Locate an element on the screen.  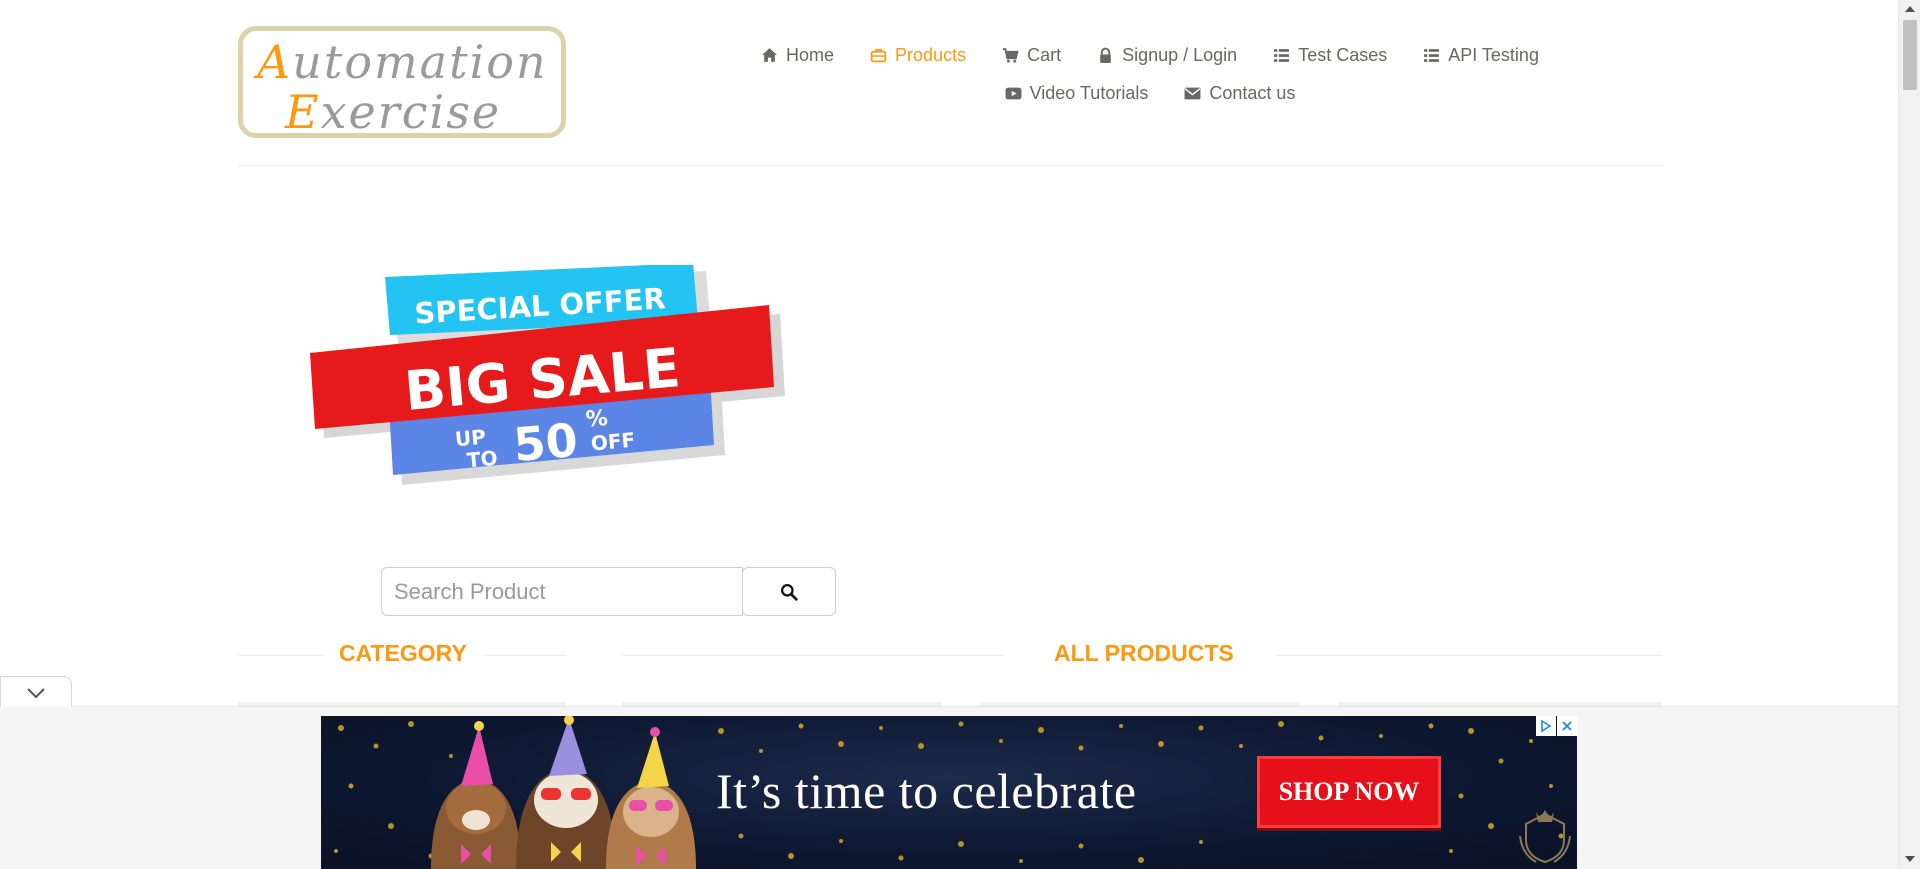
sale-to: TO is located at coordinates (482, 459).